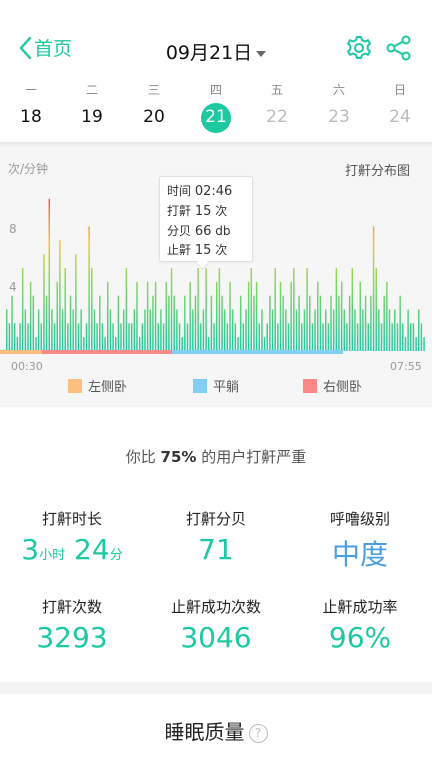 This screenshot has width=432, height=768. Describe the element at coordinates (406, 366) in the screenshot. I see `end-time: 07:55` at that location.